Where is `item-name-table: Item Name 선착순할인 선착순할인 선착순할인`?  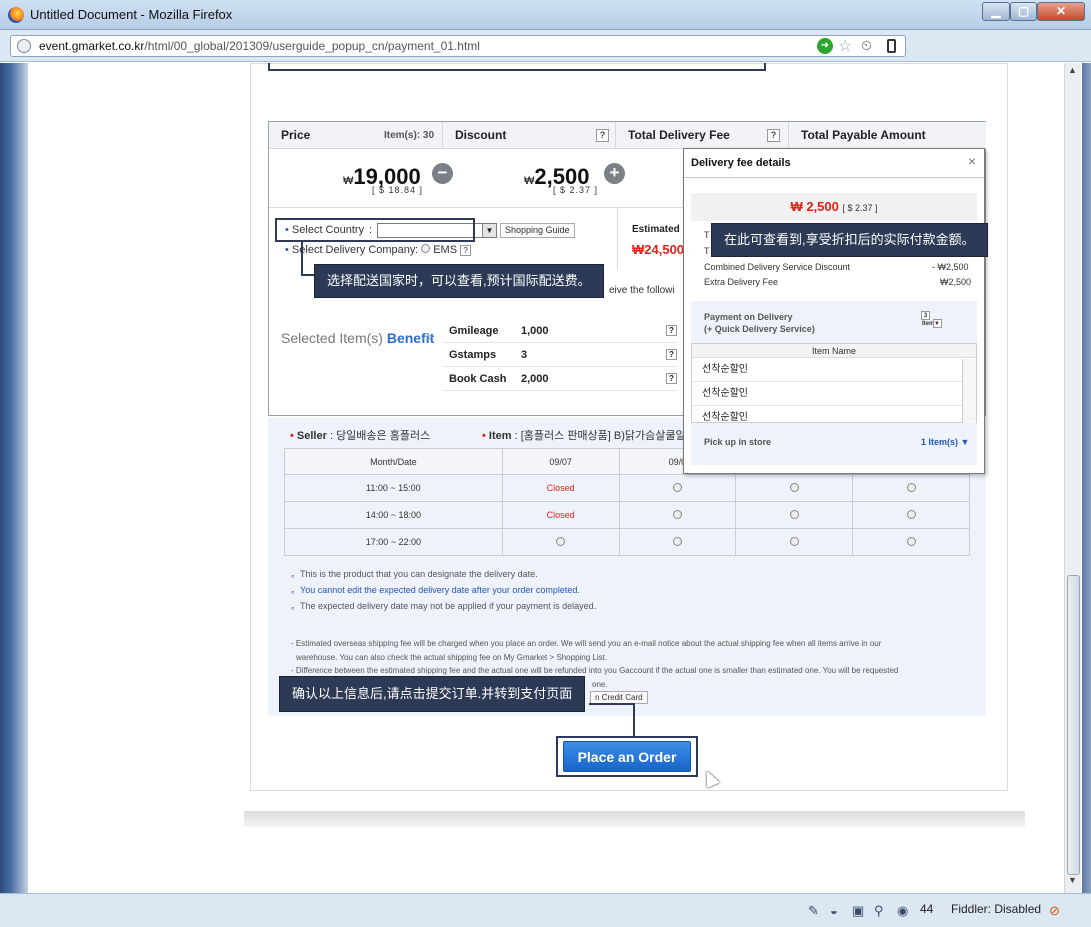 item-name-table: Item Name 선착순할인 선착순할인 선착순할인 is located at coordinates (834, 386).